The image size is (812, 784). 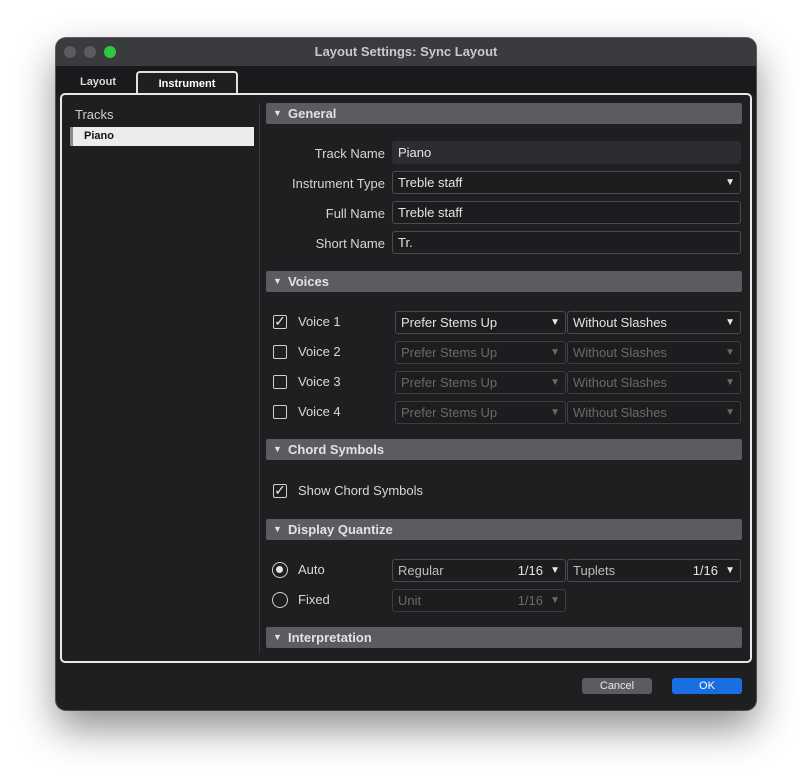 I want to click on full-name-field: Treble staff, so click(x=566, y=212).